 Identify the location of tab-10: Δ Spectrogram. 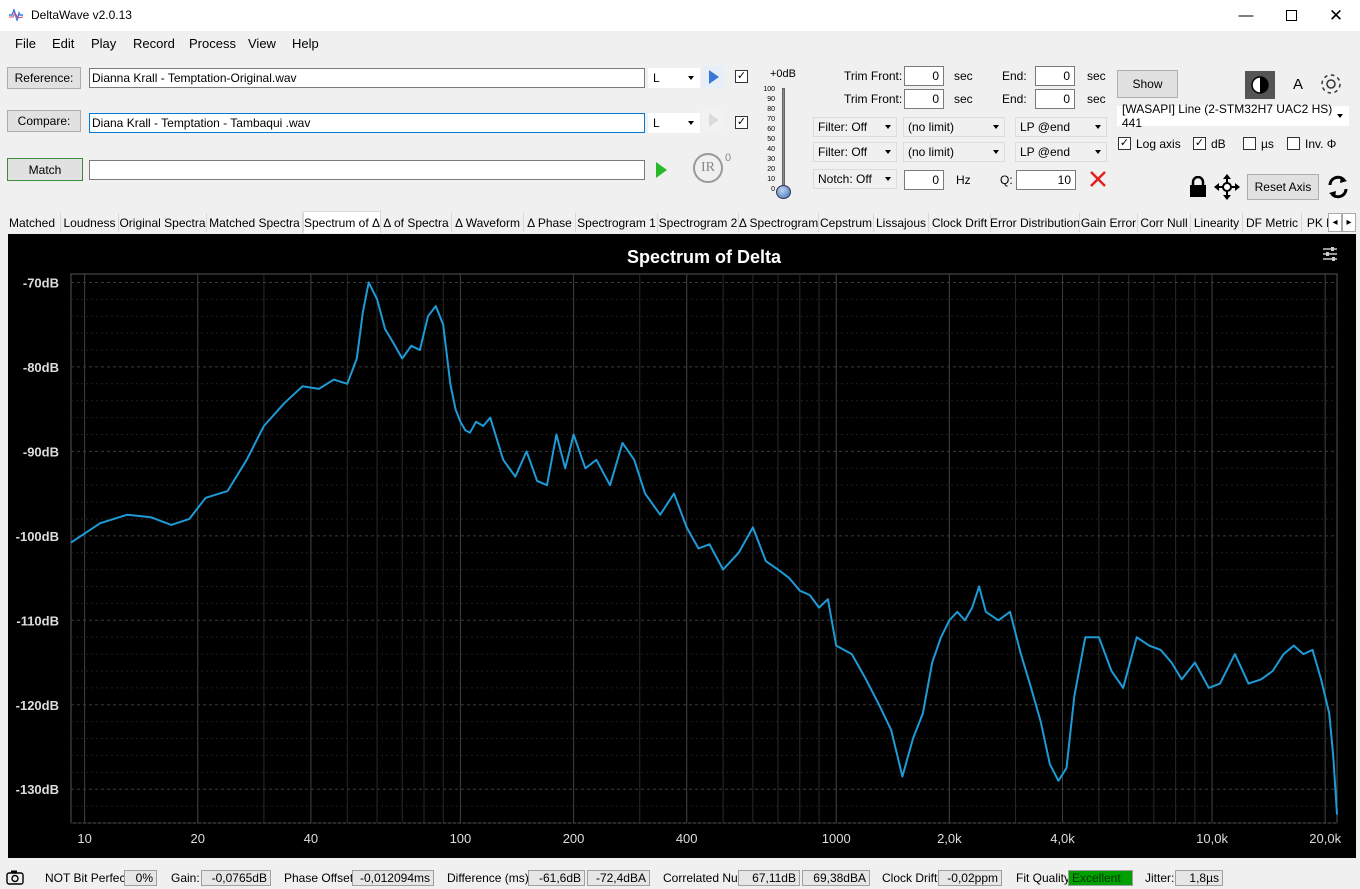
(779, 222).